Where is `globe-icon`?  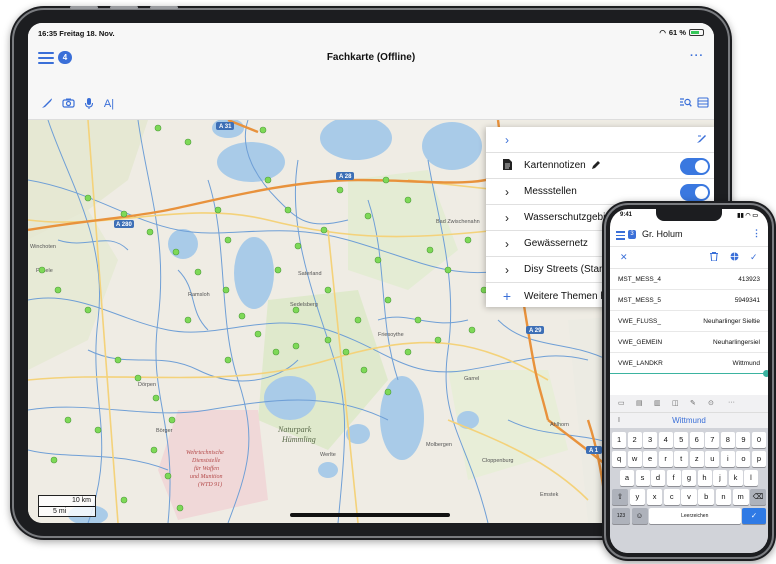
globe-icon is located at coordinates (734, 257).